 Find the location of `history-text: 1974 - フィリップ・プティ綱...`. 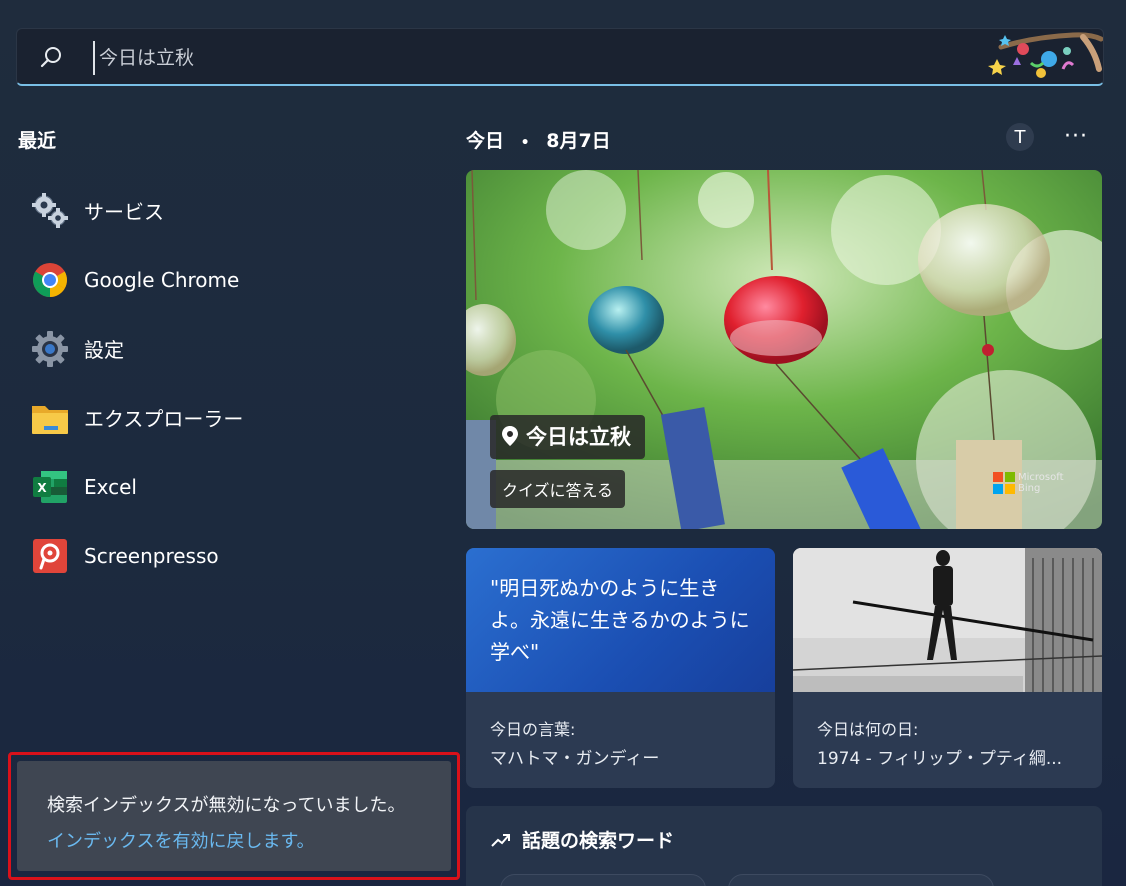

history-text: 1974 - フィリップ・プティ綱... is located at coordinates (940, 759).